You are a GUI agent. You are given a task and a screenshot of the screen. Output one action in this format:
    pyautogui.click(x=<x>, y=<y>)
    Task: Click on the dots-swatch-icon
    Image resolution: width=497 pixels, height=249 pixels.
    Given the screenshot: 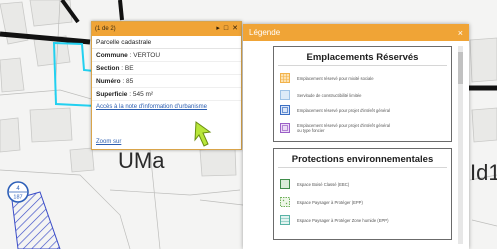 What is the action you would take?
    pyautogui.click(x=285, y=202)
    